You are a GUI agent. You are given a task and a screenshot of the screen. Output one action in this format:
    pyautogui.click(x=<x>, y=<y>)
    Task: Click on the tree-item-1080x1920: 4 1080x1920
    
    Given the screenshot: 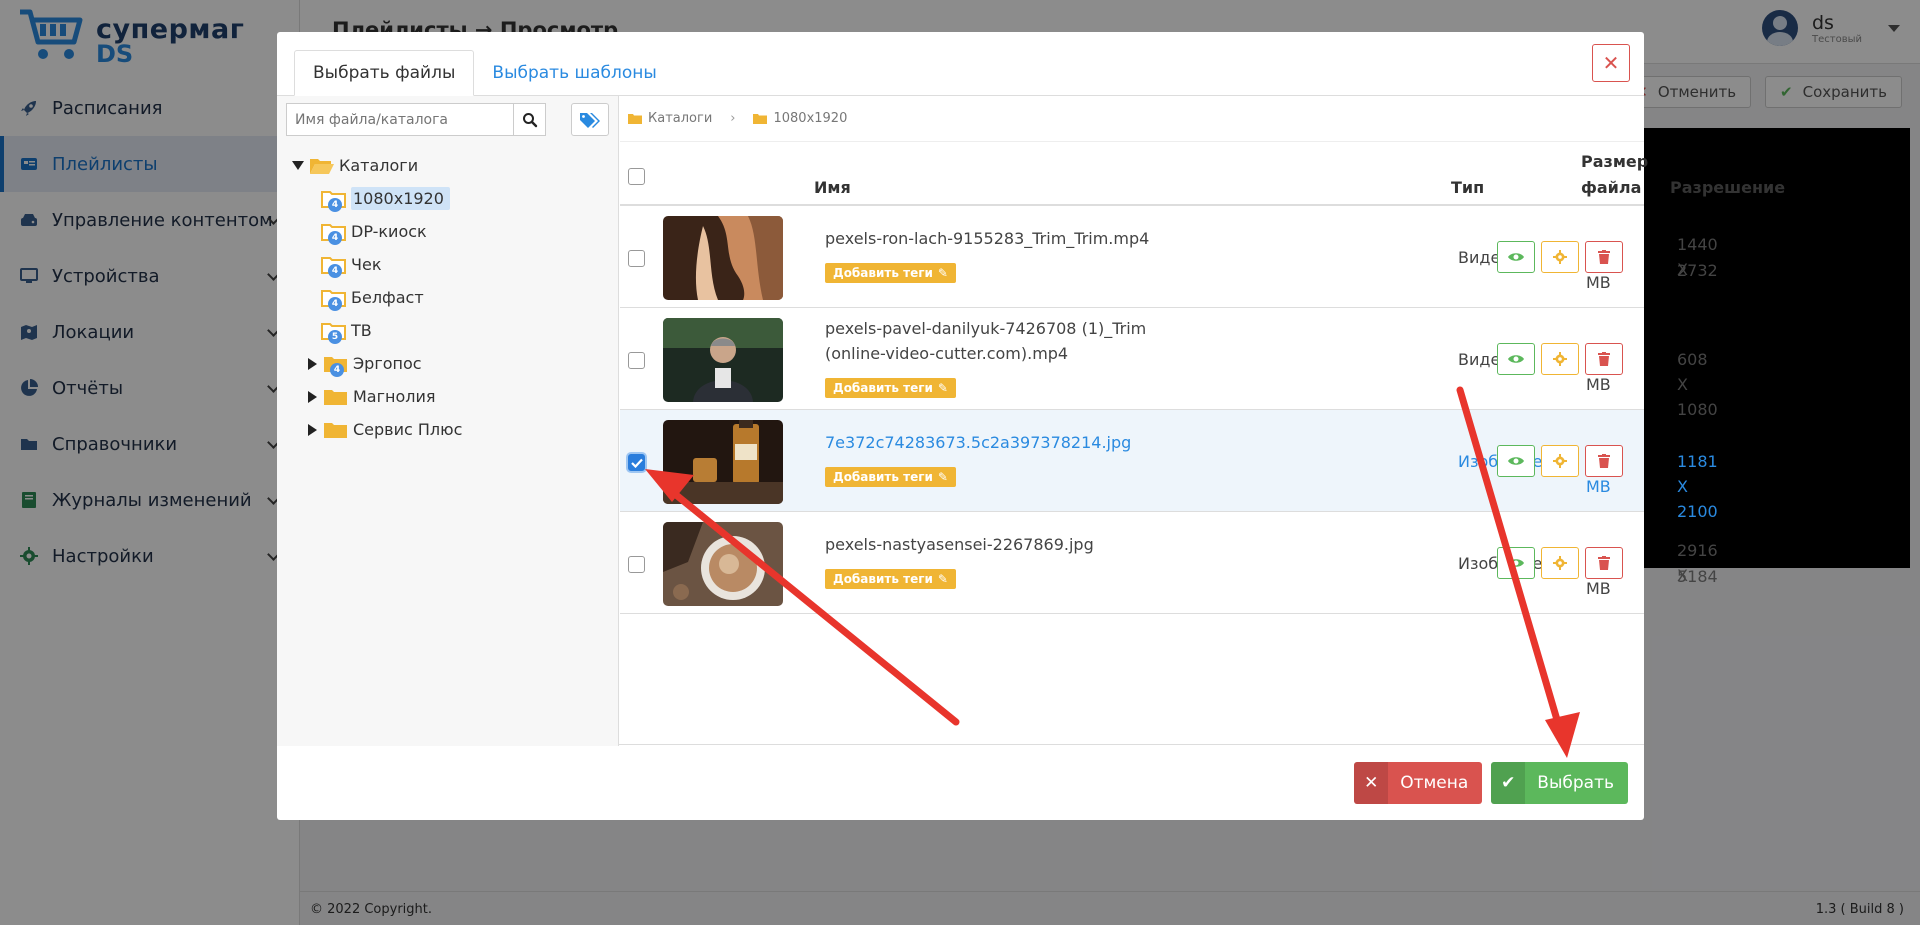 What is the action you would take?
    pyautogui.click(x=447, y=198)
    